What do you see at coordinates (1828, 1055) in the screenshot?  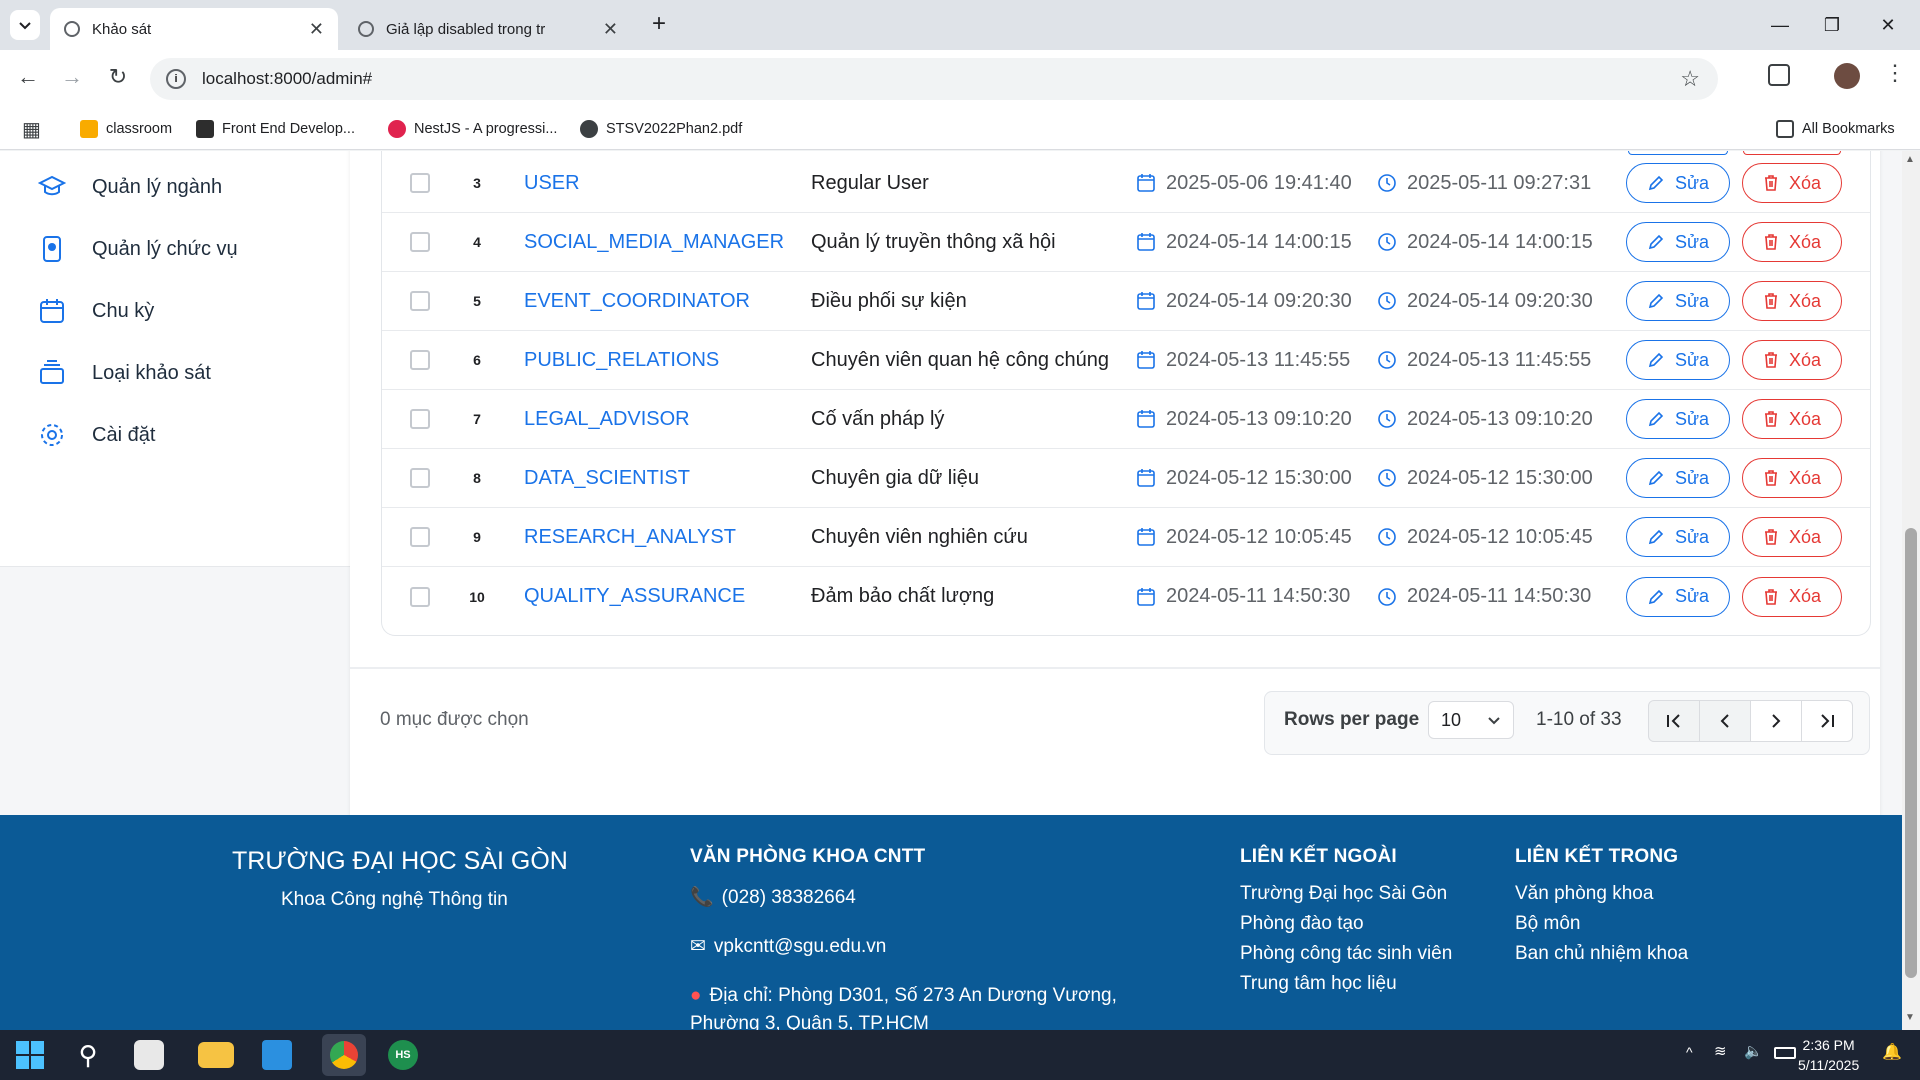 I see `taskbar-clock: 2:36 PM 5/11/2025` at bounding box center [1828, 1055].